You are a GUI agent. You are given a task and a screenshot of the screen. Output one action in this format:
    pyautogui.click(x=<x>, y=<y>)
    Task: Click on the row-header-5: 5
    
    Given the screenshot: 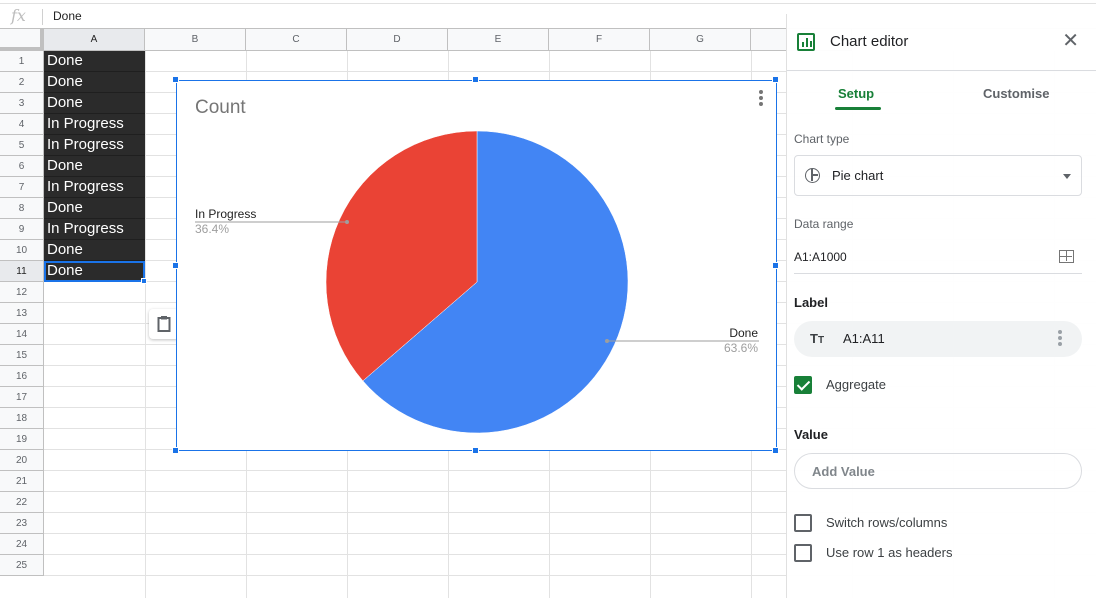 What is the action you would take?
    pyautogui.click(x=22, y=145)
    